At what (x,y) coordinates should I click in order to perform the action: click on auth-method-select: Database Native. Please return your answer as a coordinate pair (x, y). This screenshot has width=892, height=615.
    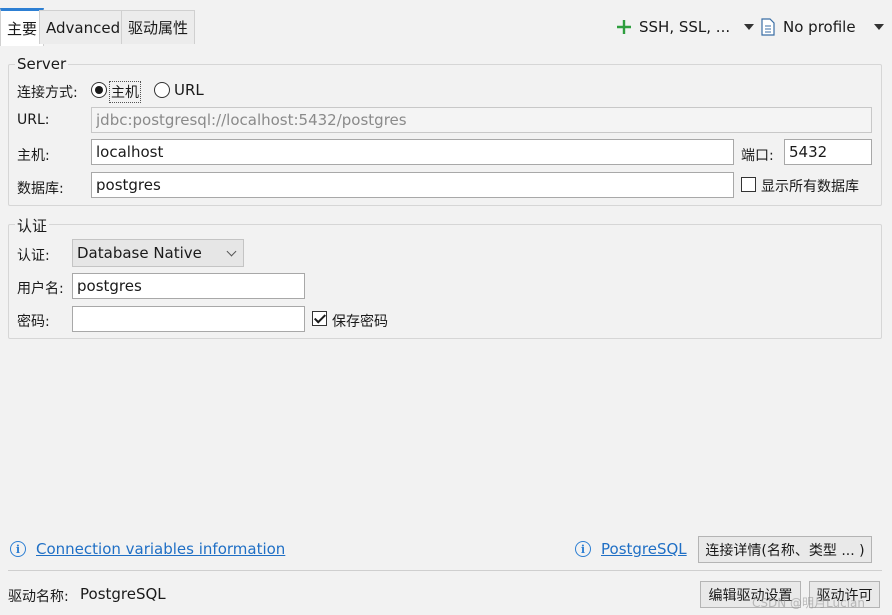
    Looking at the image, I should click on (158, 253).